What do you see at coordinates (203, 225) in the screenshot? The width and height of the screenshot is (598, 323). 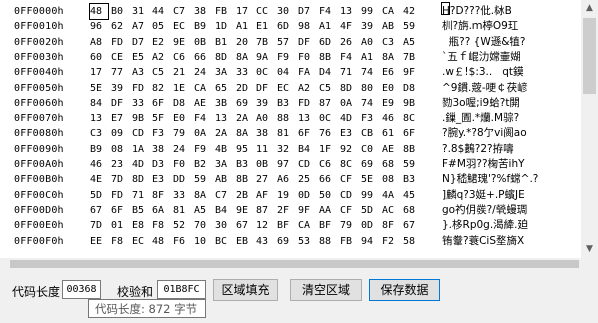 I see `hex-byte: 70` at bounding box center [203, 225].